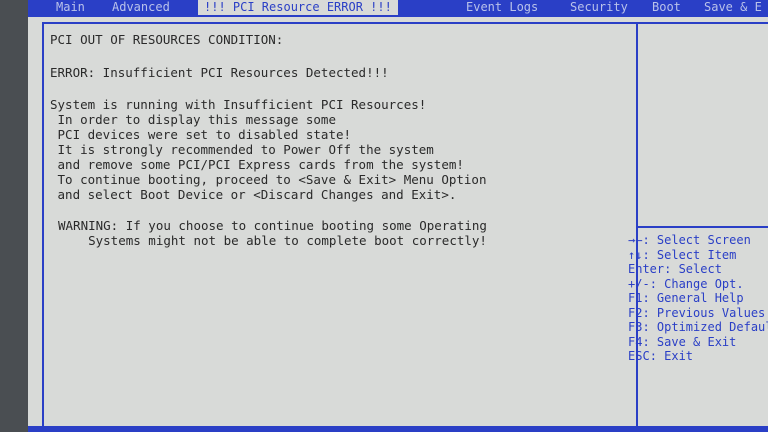 This screenshot has height=432, width=768. Describe the element at coordinates (686, 298) in the screenshot. I see `help-item-general-help: F1: General Help` at that location.